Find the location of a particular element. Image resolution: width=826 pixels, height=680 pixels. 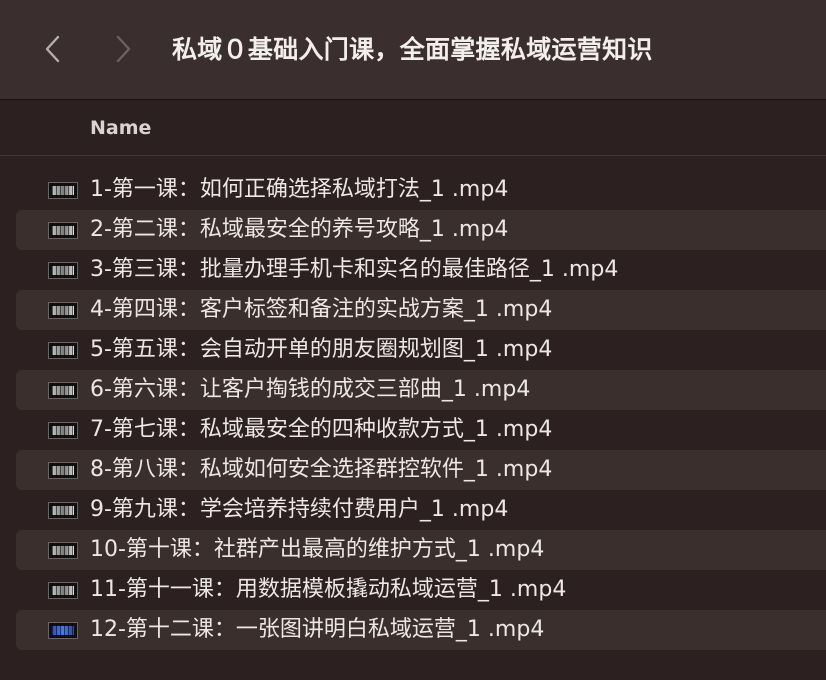

file-name: 7-第七课：私域最安全的四种收款方式_1 .mp4 is located at coordinates (321, 429).